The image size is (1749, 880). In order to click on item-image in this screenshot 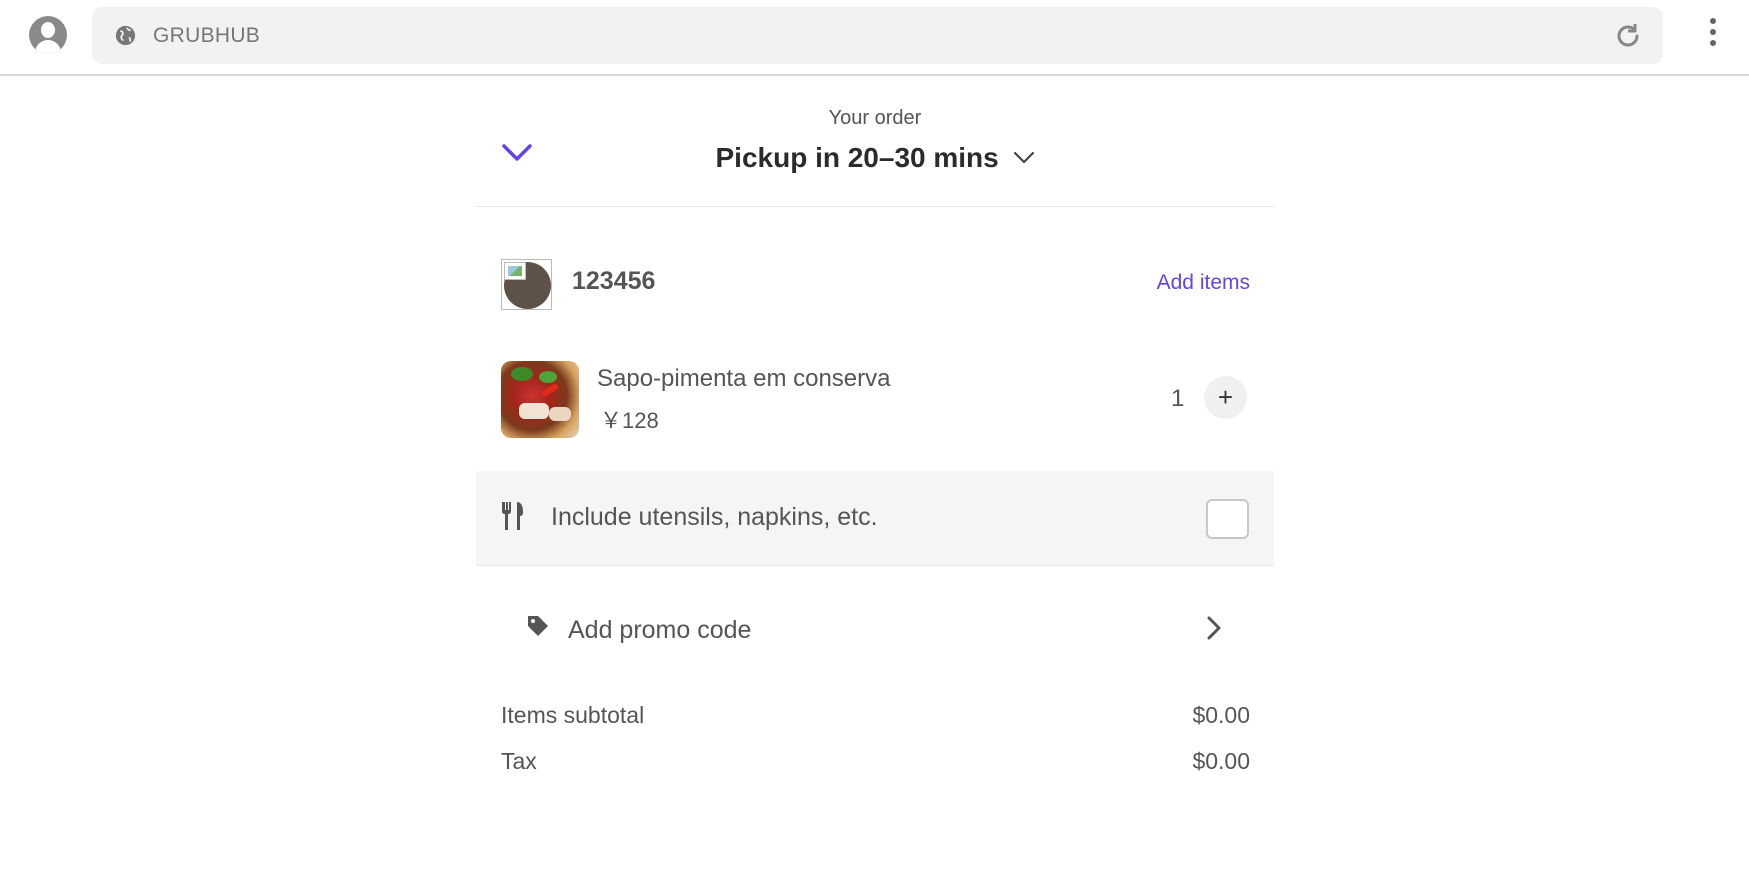, I will do `click(540, 399)`.